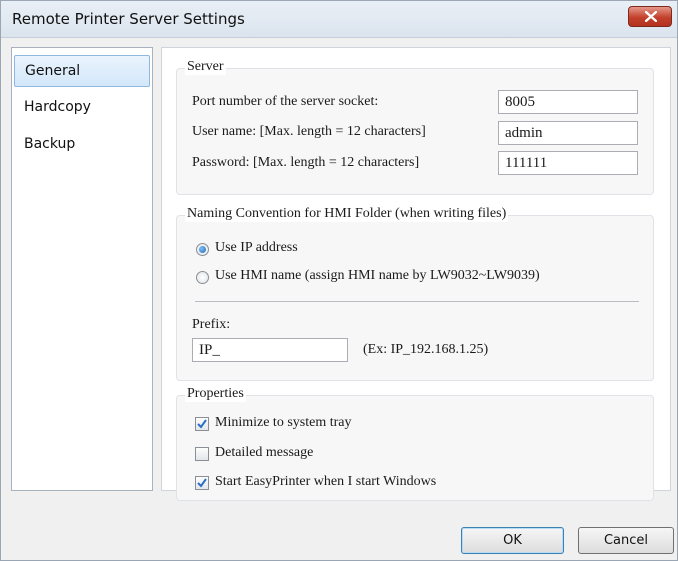 This screenshot has height=561, width=678. What do you see at coordinates (264, 453) in the screenshot?
I see `detailed-message-label: Detailed message` at bounding box center [264, 453].